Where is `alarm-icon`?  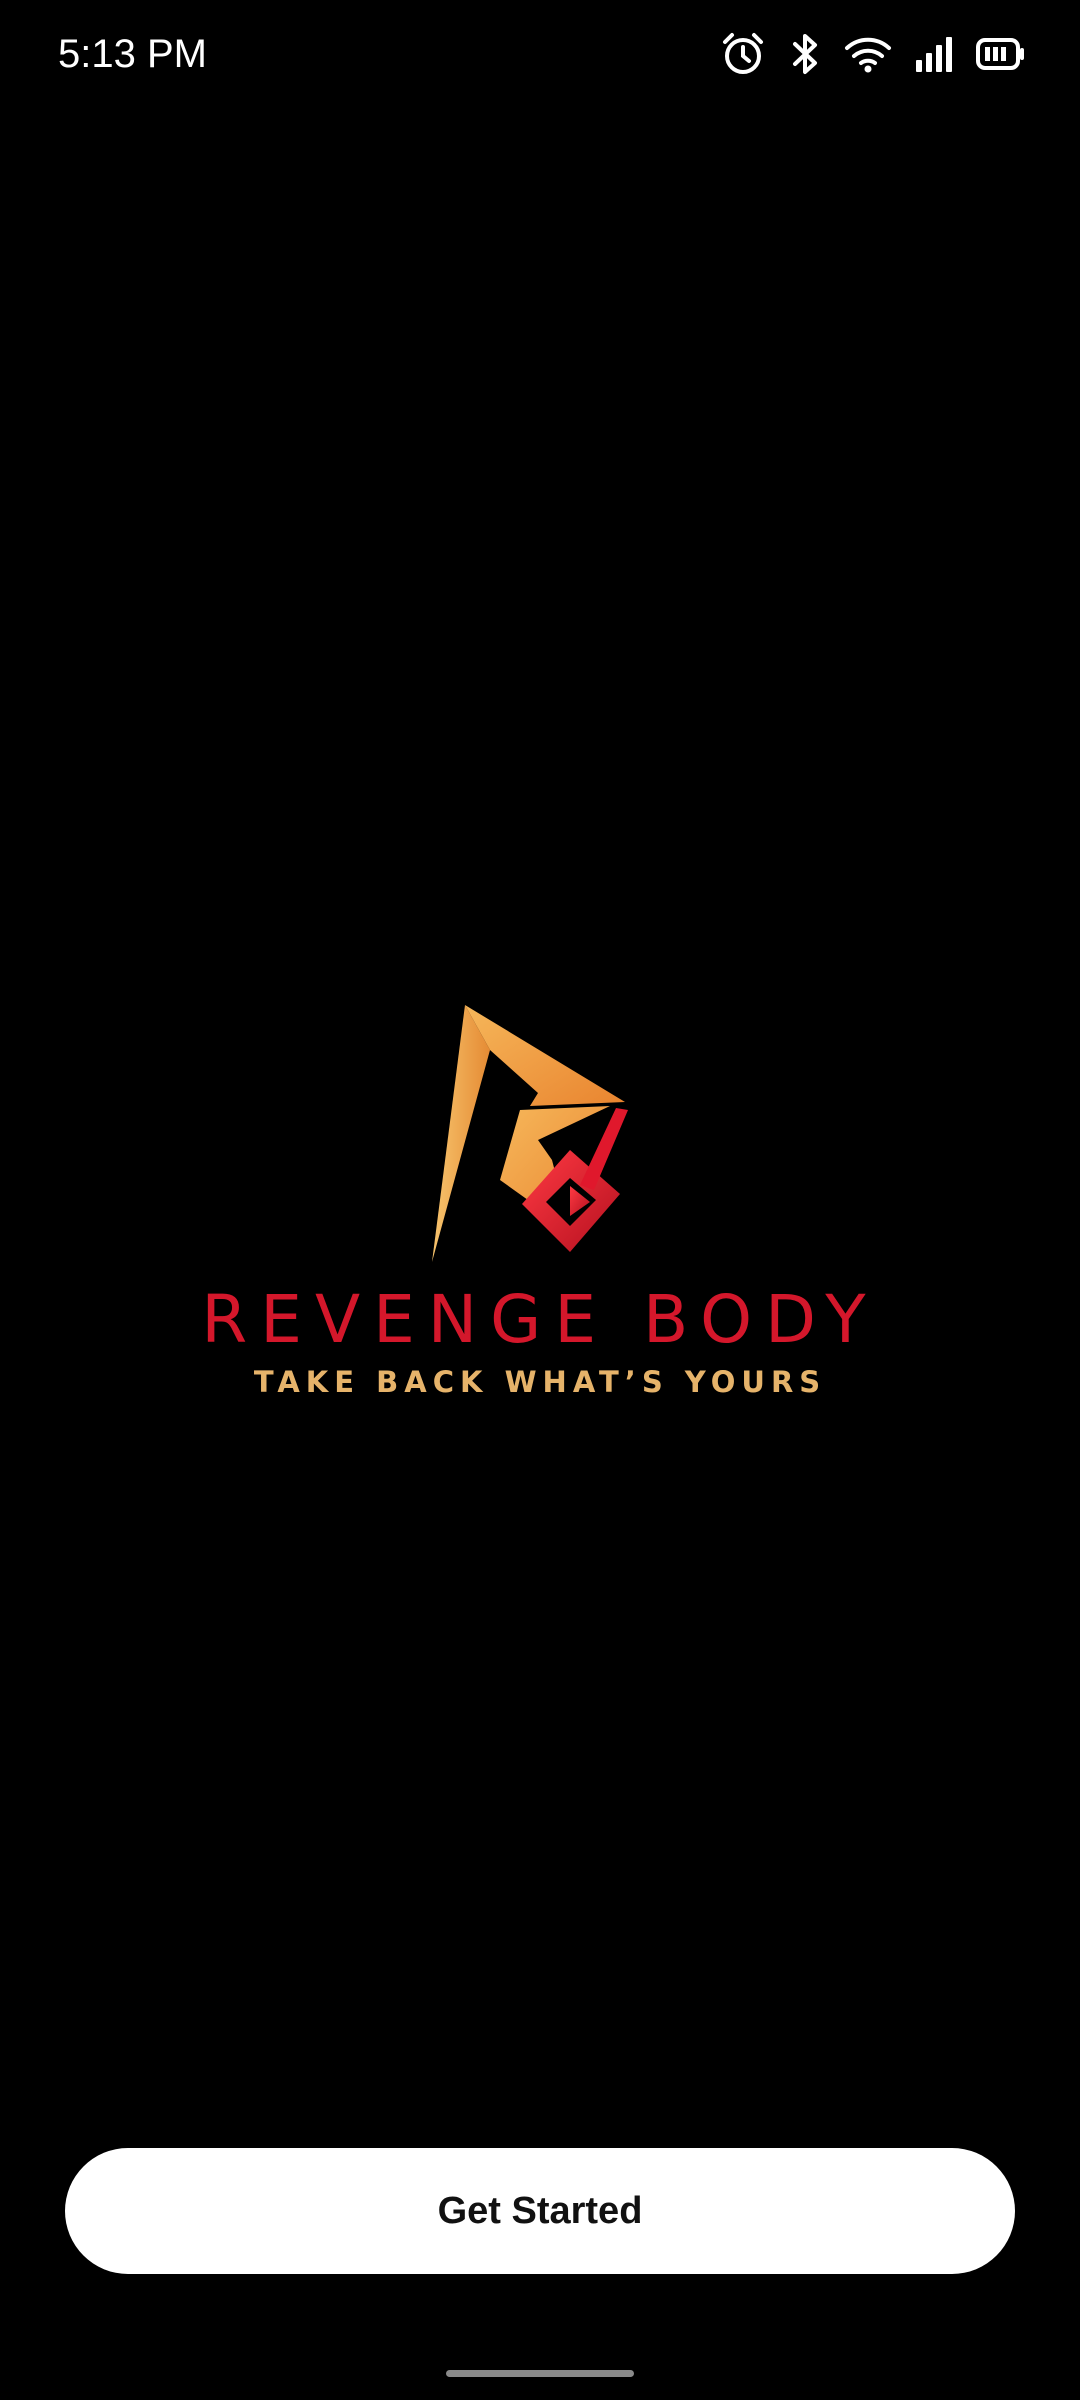
alarm-icon is located at coordinates (743, 54).